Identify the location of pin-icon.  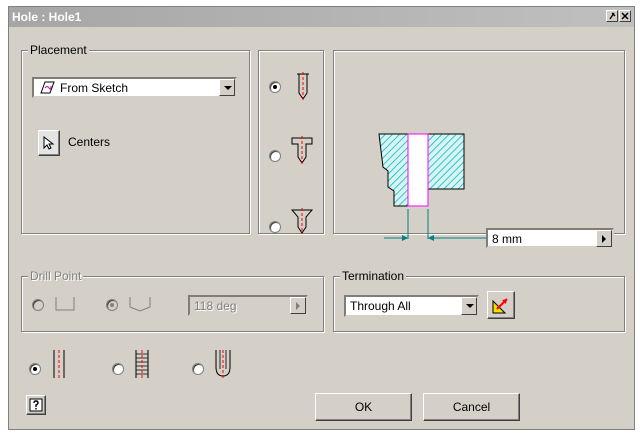
(612, 16).